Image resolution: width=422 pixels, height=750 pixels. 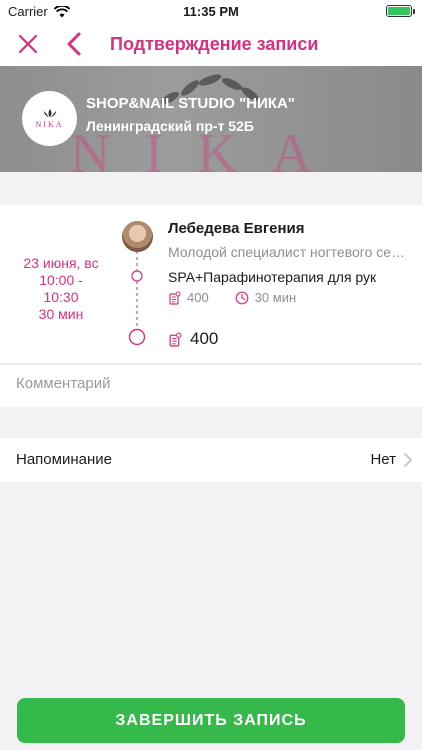 What do you see at coordinates (49, 124) in the screenshot?
I see `logo-text: NIKA` at bounding box center [49, 124].